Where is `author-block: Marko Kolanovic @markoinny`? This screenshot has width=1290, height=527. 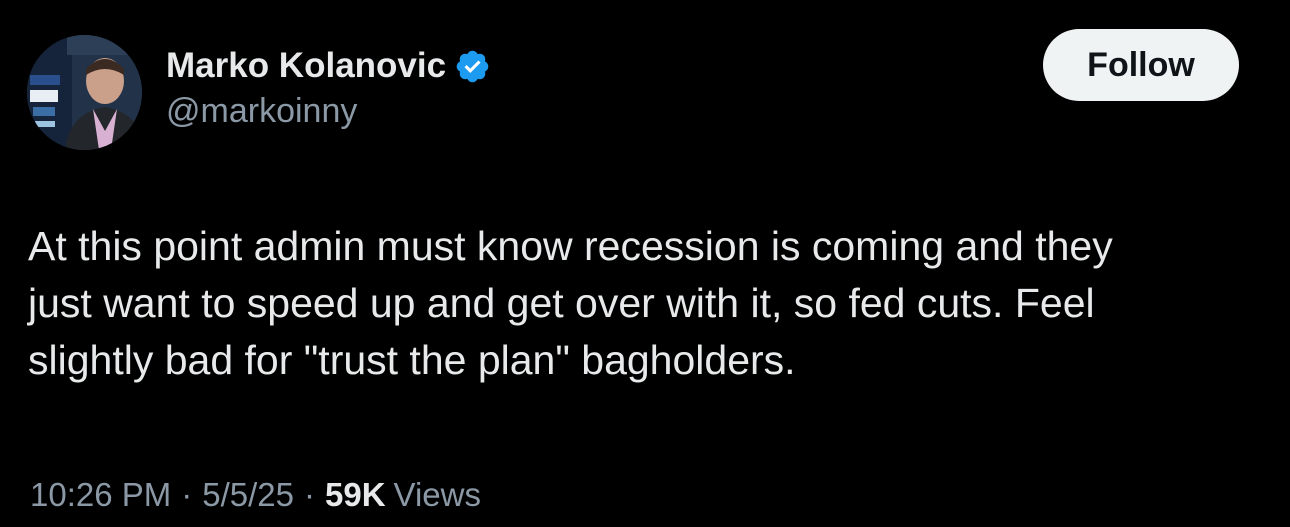 author-block: Marko Kolanovic @markoinny is located at coordinates (328, 87).